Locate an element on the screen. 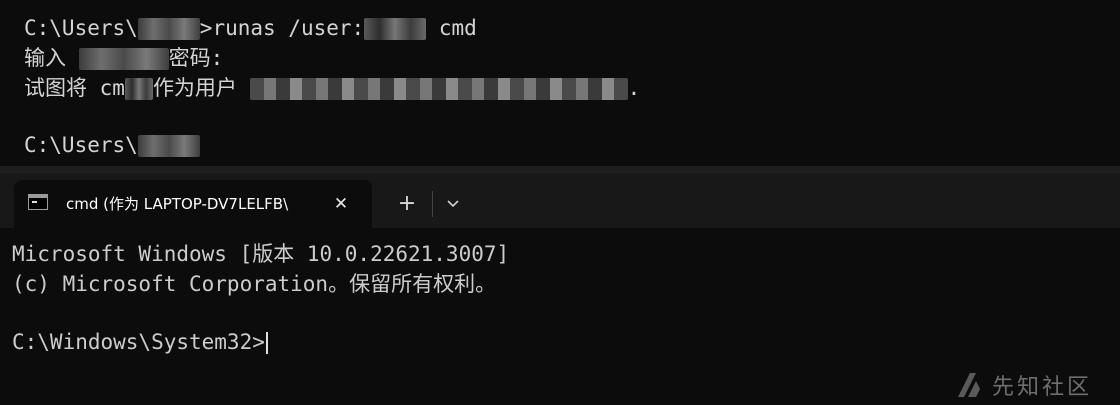 This screenshot has height=405, width=1120. tab-title: cmd (作为 LAPTOP-DV7LELFB\ is located at coordinates (177, 204).